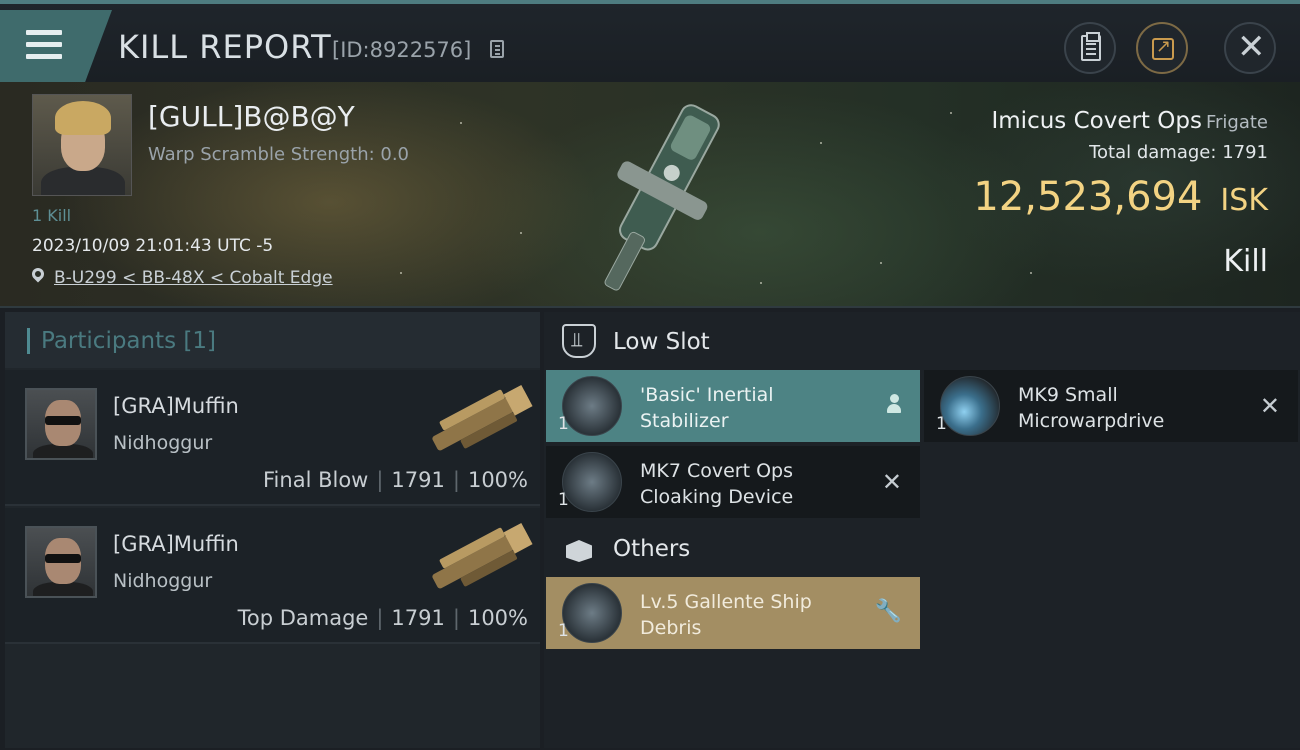 The height and width of the screenshot is (750, 1300). I want to click on page-title: KILL REPORT, so click(225, 47).